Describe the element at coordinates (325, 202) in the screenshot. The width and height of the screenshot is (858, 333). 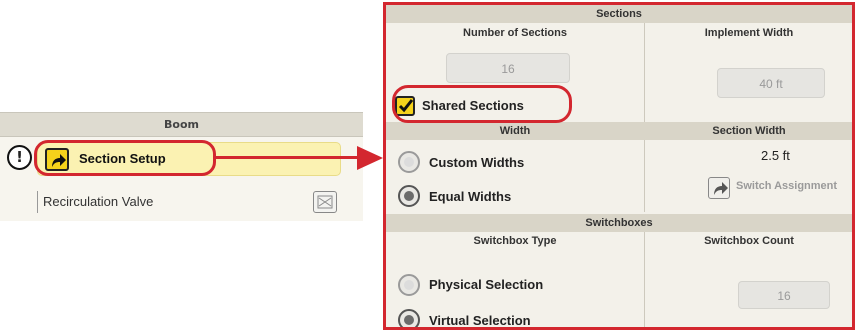
I see `recirculation-valve-icon` at that location.